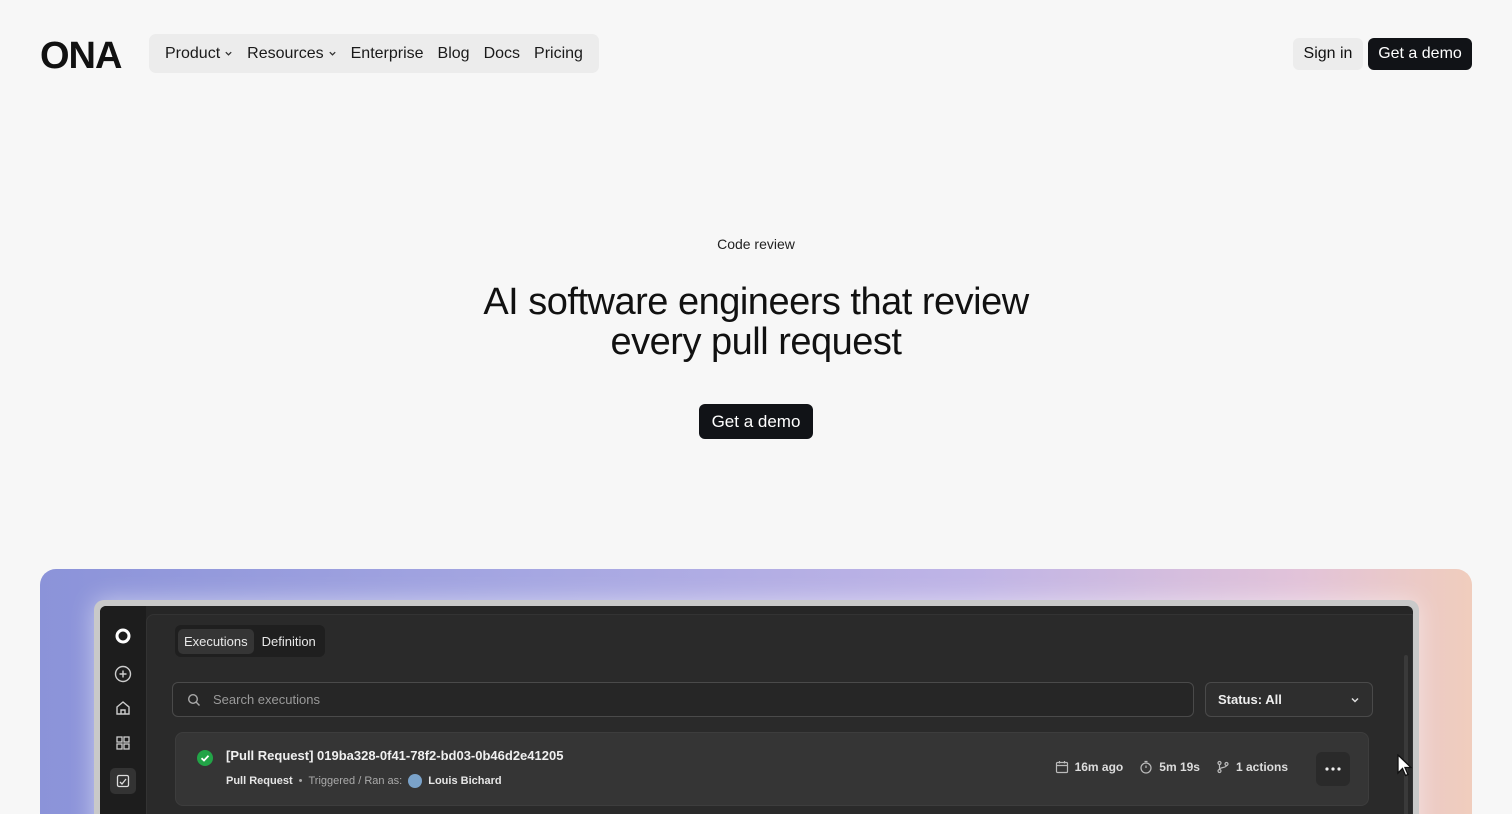 This screenshot has height=814, width=1512. I want to click on duration: 5m 19s, so click(1179, 767).